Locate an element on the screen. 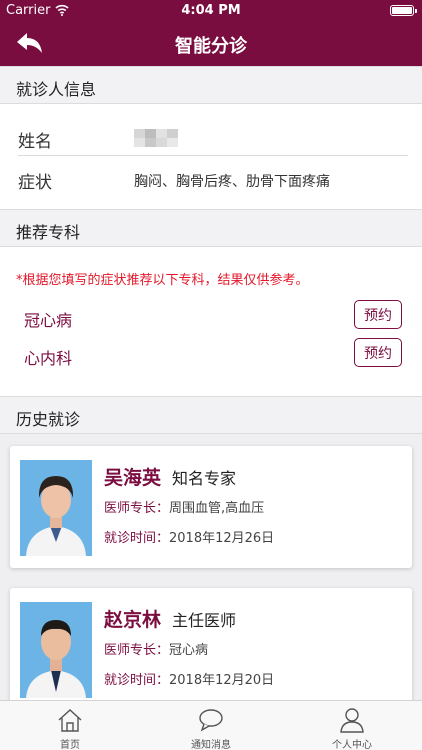  tab-home: 首页 is located at coordinates (70, 725).